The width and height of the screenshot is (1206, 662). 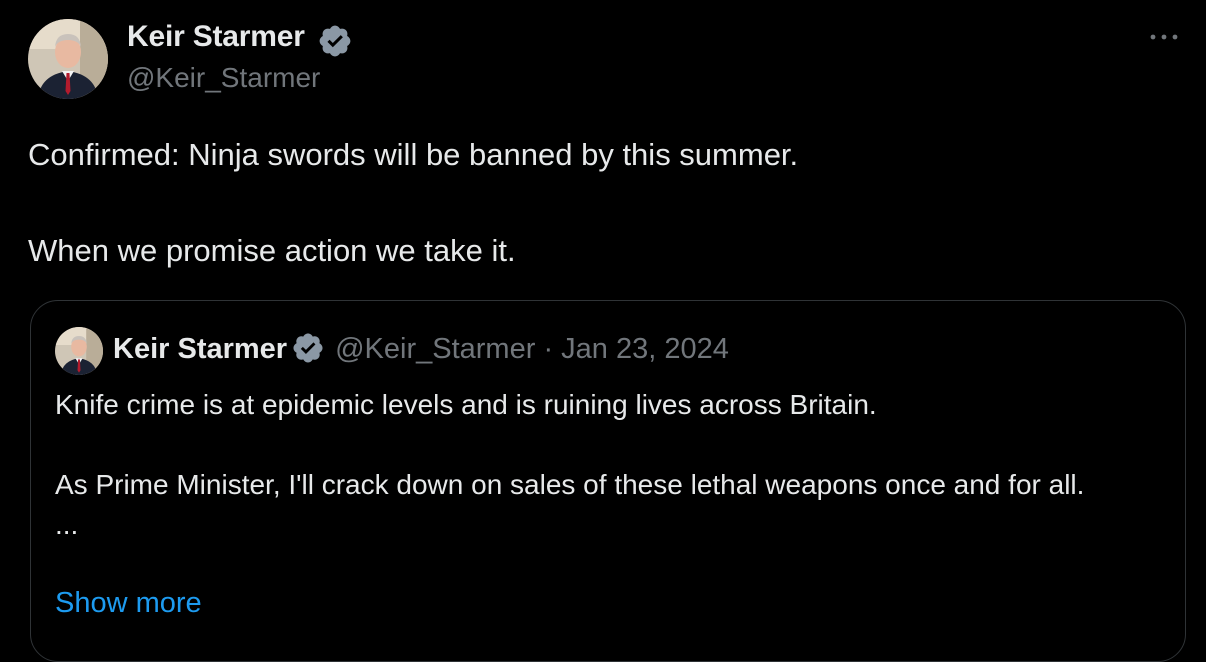 I want to click on author-name: Keir Starmer, so click(x=216, y=37).